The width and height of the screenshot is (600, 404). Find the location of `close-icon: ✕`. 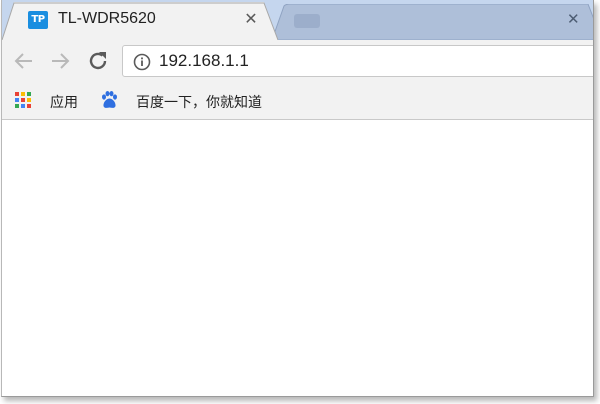

close-icon: ✕ is located at coordinates (251, 19).